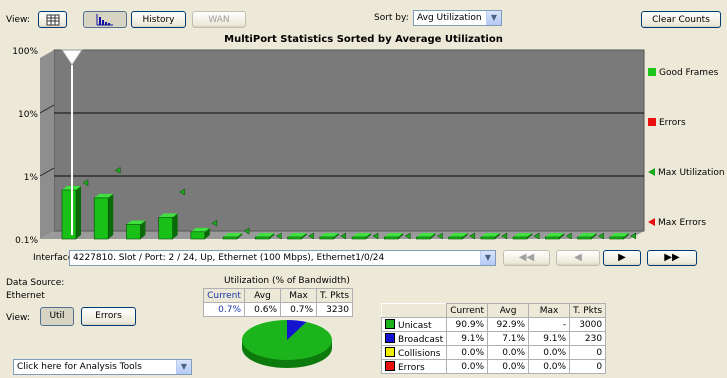  What do you see at coordinates (526, 258) in the screenshot?
I see `first-button: ◀◀` at bounding box center [526, 258].